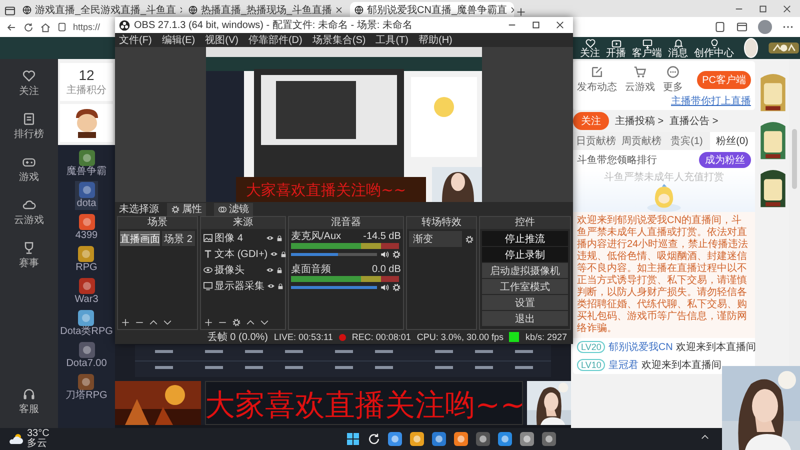  What do you see at coordinates (751, 48) in the screenshot?
I see `avatar` at bounding box center [751, 48].